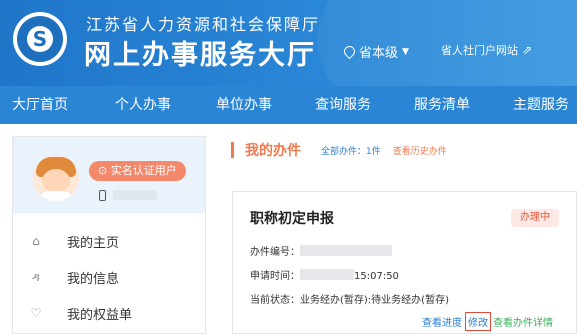 This screenshot has height=334, width=577. I want to click on site-subtitle: 江苏省人力资源和社会保障厅, so click(203, 24).